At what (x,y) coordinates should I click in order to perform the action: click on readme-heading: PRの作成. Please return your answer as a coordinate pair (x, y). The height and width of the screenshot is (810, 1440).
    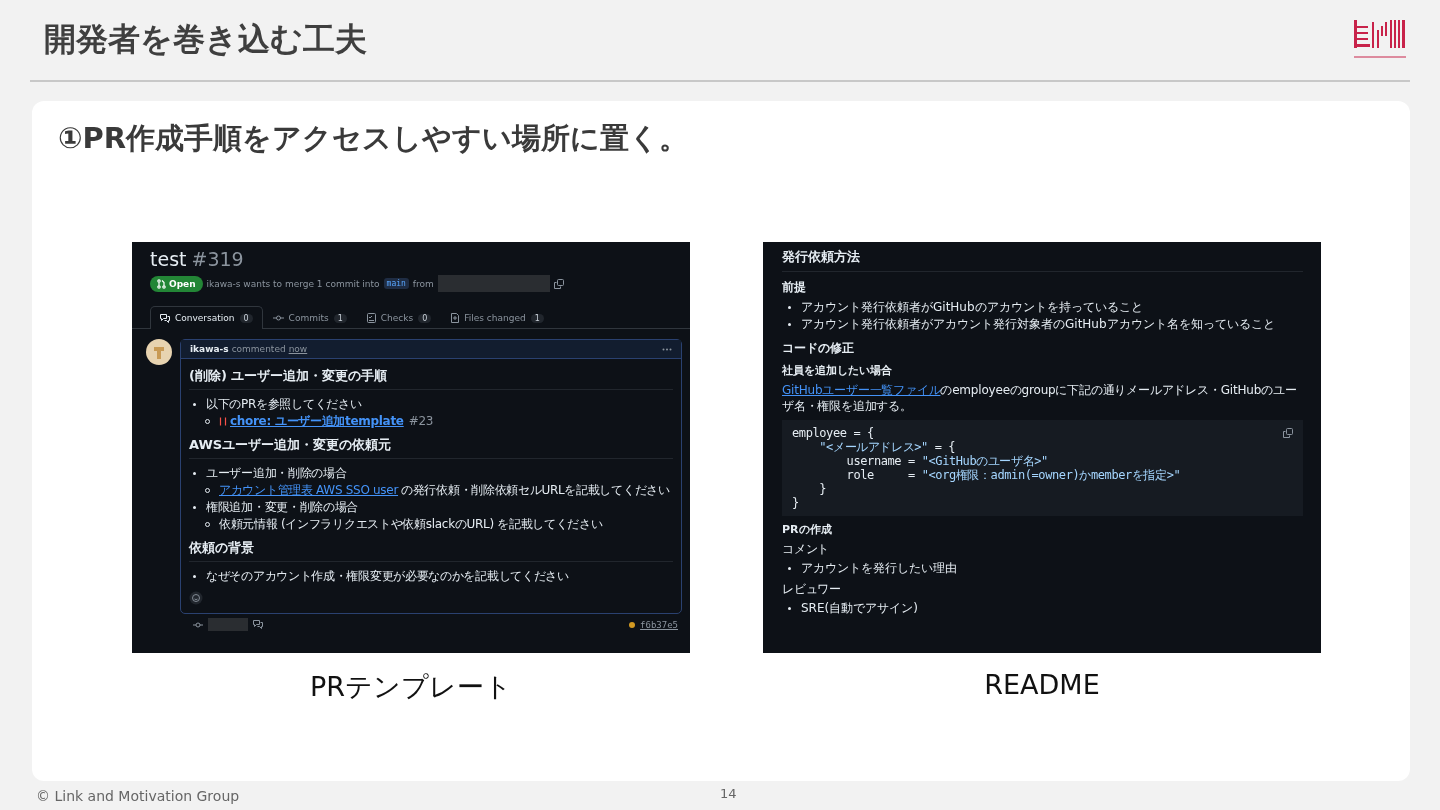
    Looking at the image, I should click on (807, 529).